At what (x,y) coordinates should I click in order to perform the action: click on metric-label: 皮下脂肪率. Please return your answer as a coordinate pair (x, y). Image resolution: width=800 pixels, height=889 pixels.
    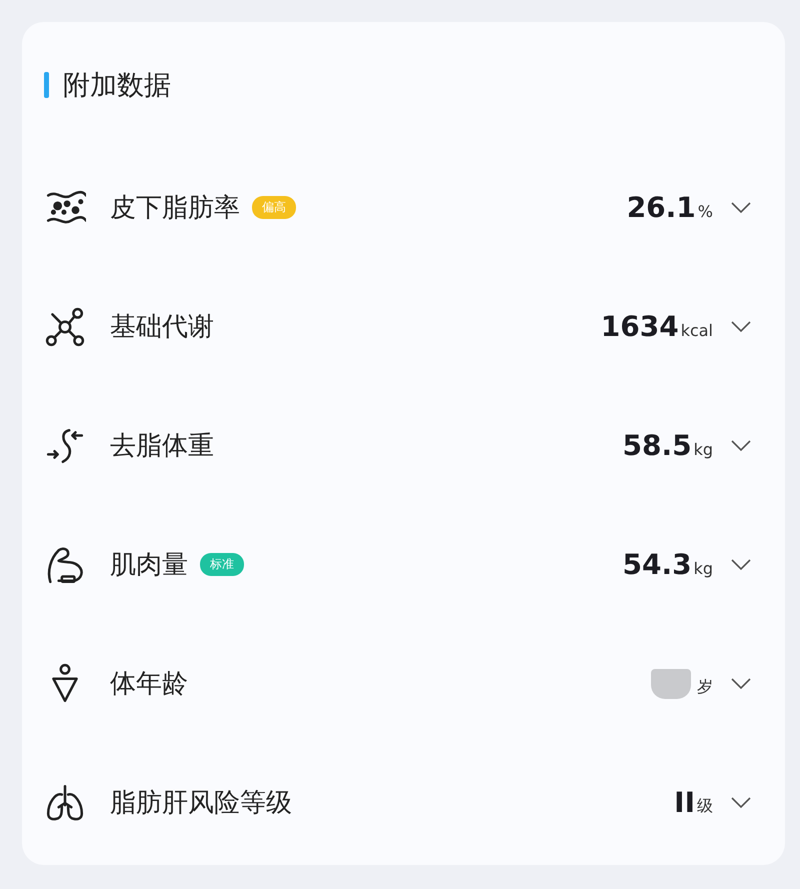
    Looking at the image, I should click on (175, 208).